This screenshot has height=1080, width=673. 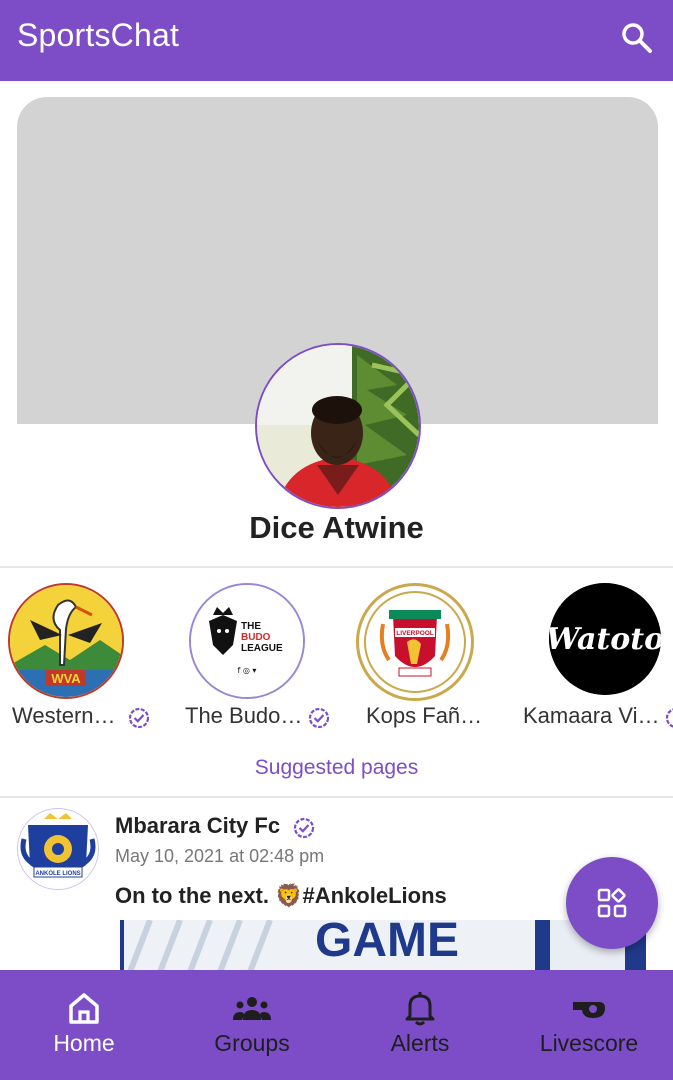 I want to click on svg-text: f ◎ ▾, so click(x=247, y=670).